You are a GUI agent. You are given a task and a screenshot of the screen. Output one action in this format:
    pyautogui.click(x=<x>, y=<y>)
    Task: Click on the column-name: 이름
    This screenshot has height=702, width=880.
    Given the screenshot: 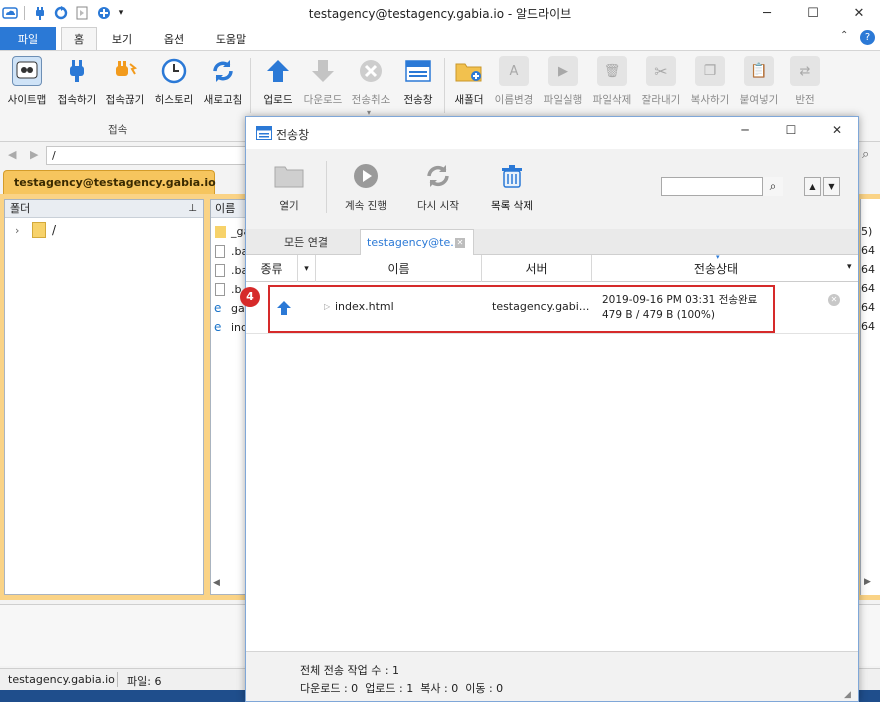 What is the action you would take?
    pyautogui.click(x=399, y=268)
    